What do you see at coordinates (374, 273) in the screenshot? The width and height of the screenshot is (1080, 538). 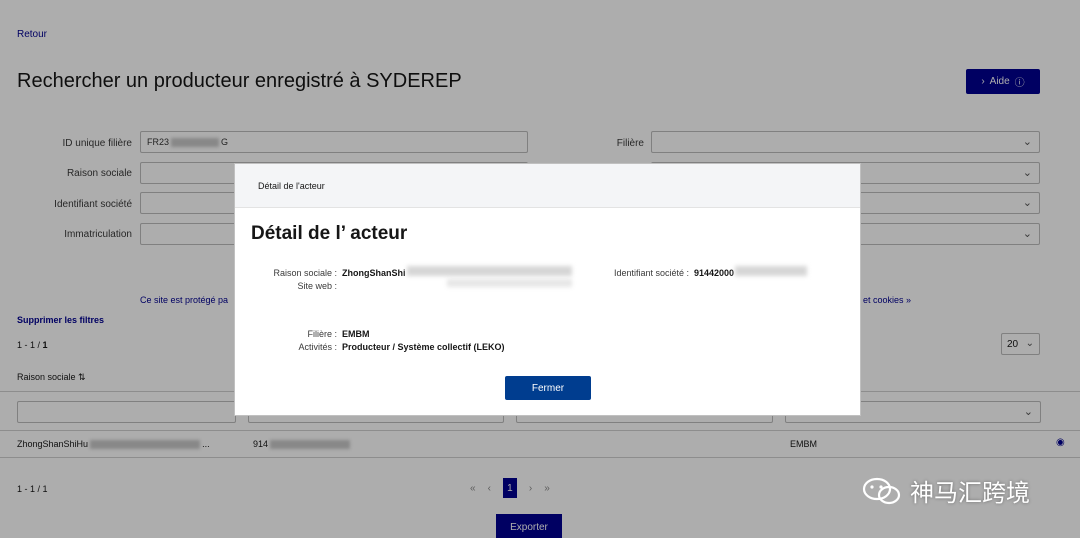 I see `raison-sociale-value: ZhongShanShi` at bounding box center [374, 273].